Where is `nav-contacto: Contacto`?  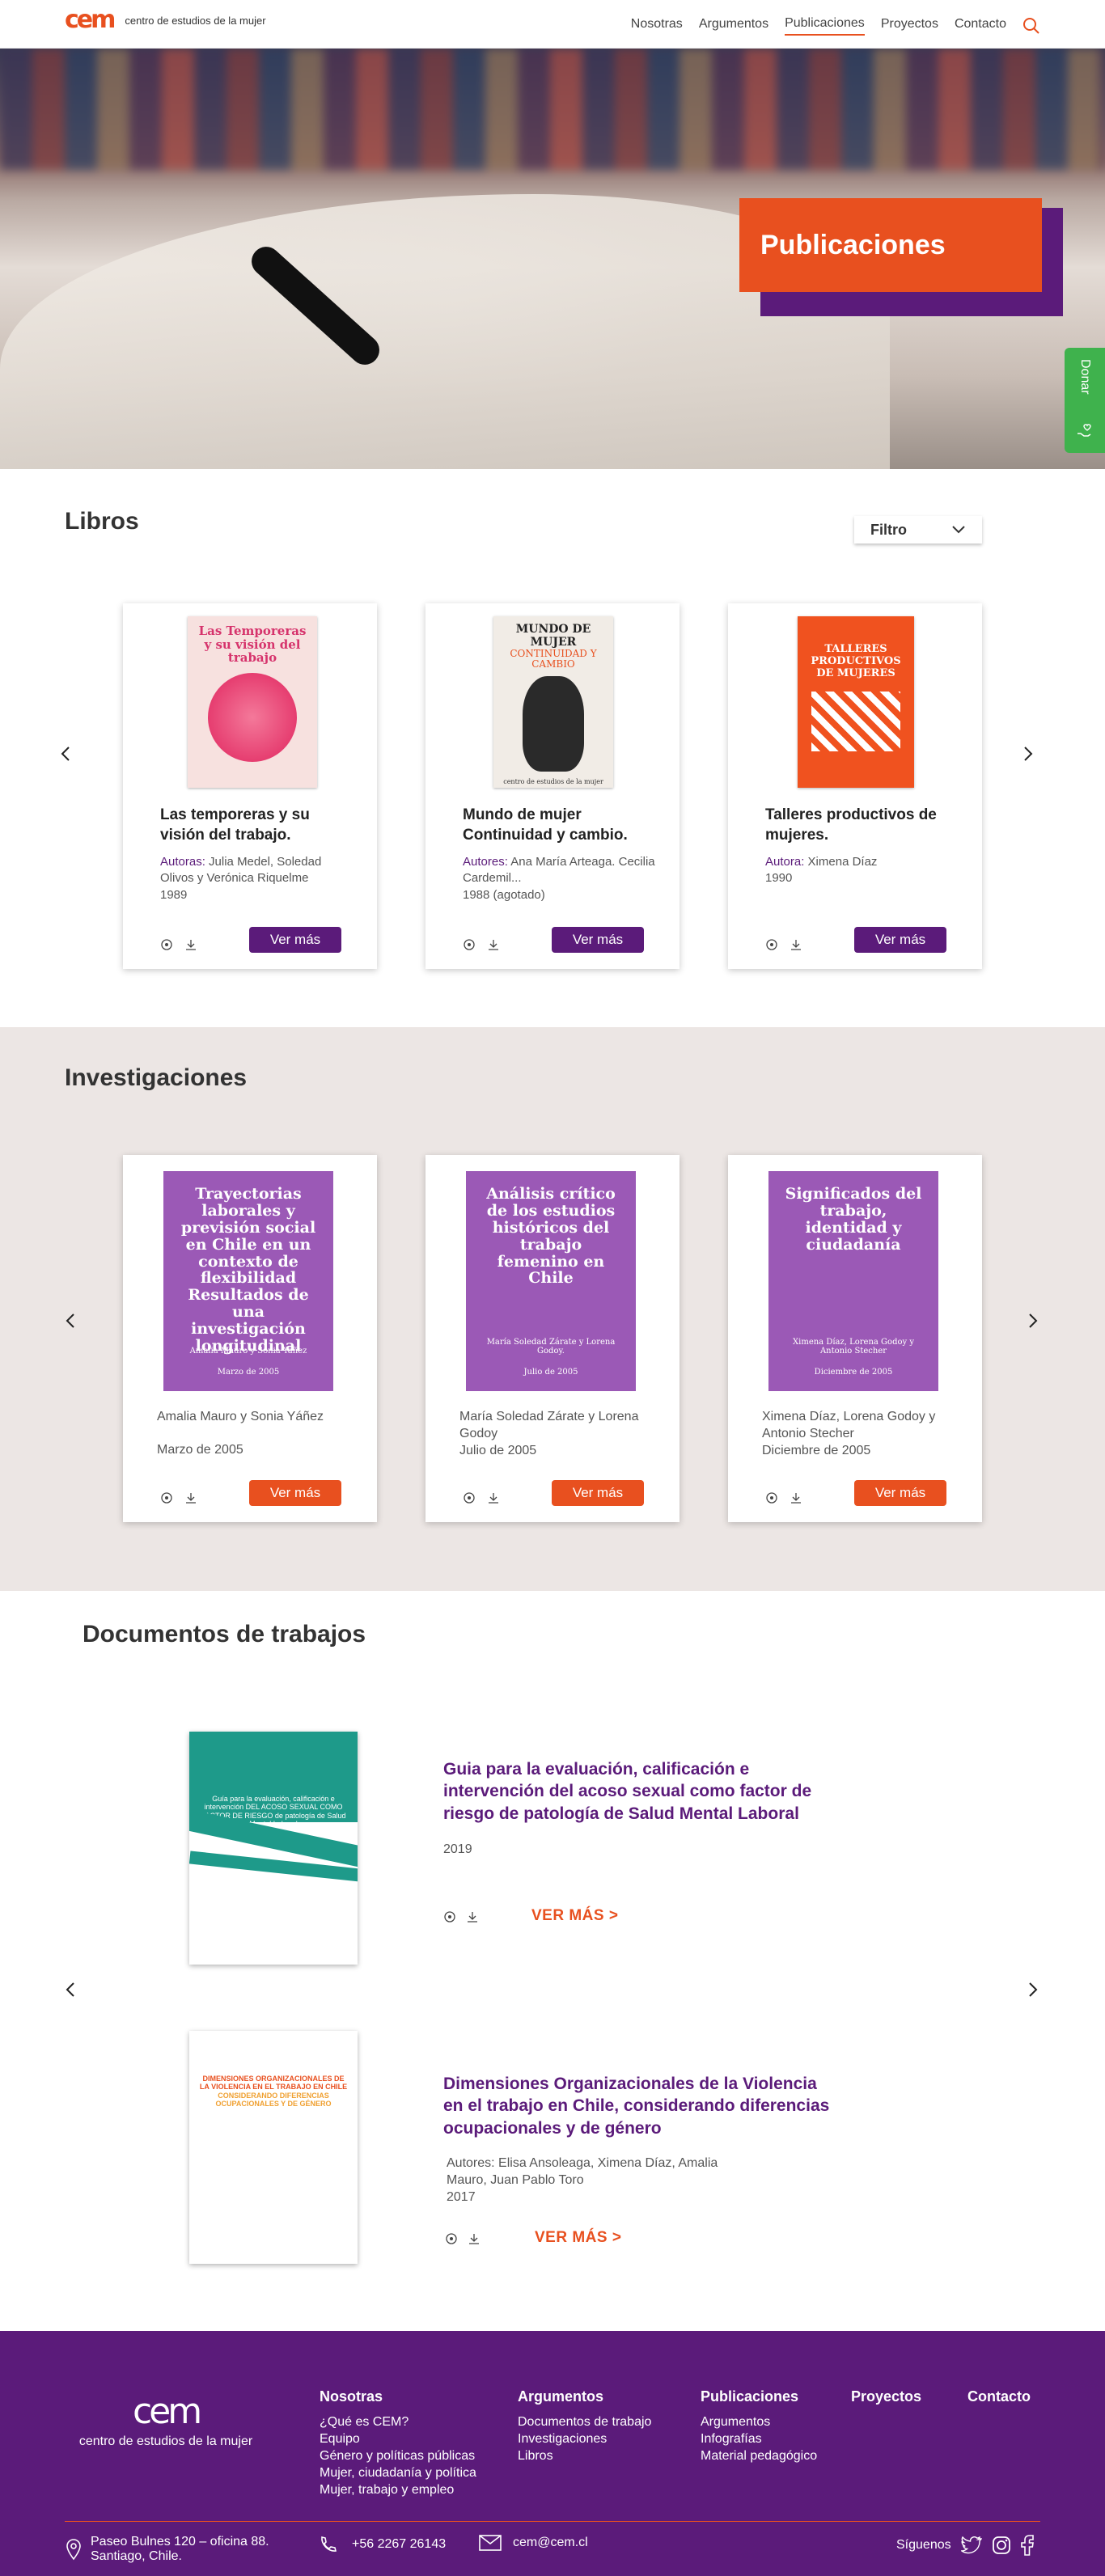
nav-contacto: Contacto is located at coordinates (980, 26).